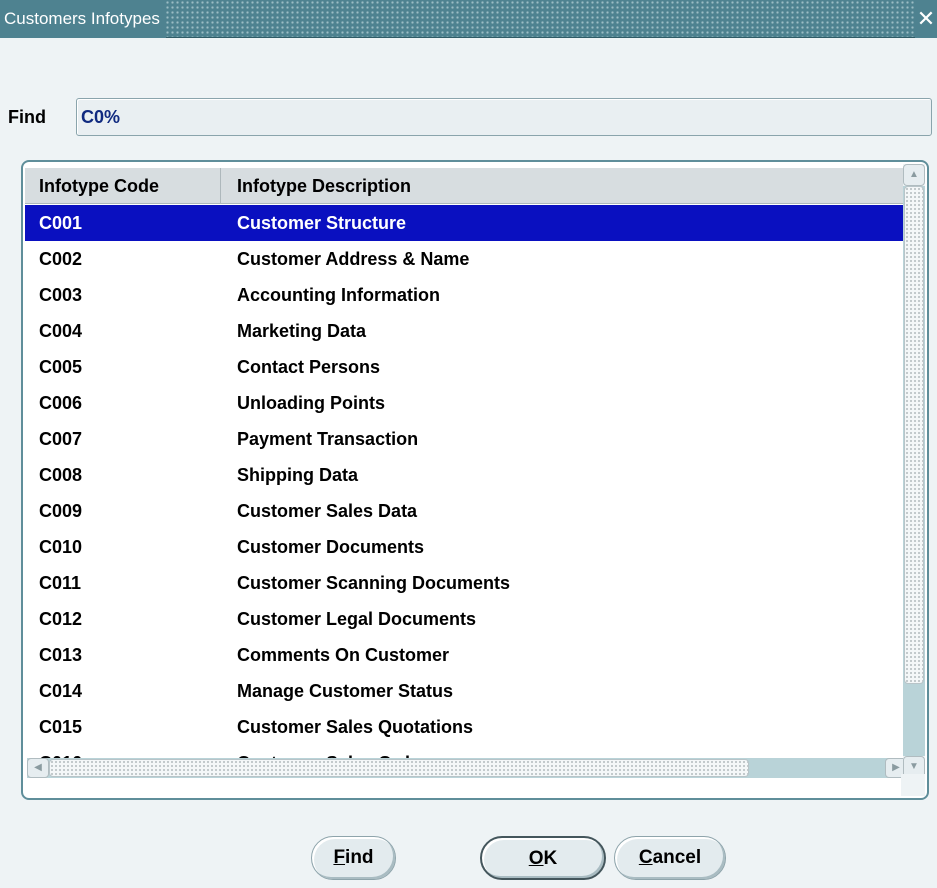  I want to click on infotype-code: C007, so click(61, 439).